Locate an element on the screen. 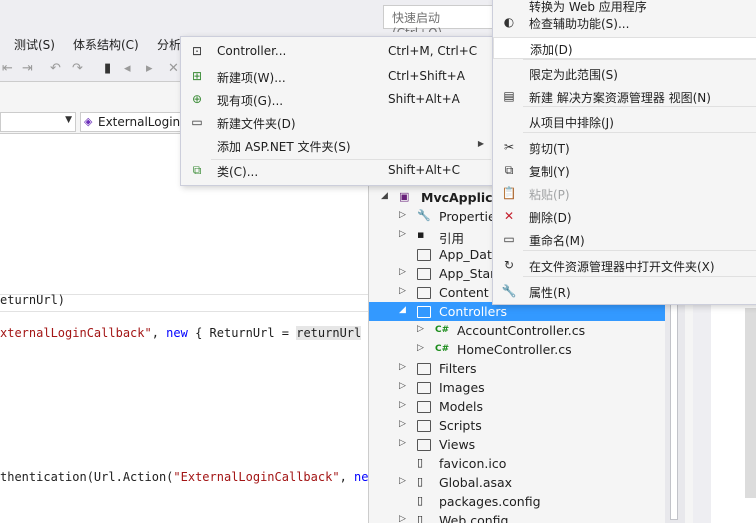  indent-icon: ⇥ is located at coordinates (27, 68).